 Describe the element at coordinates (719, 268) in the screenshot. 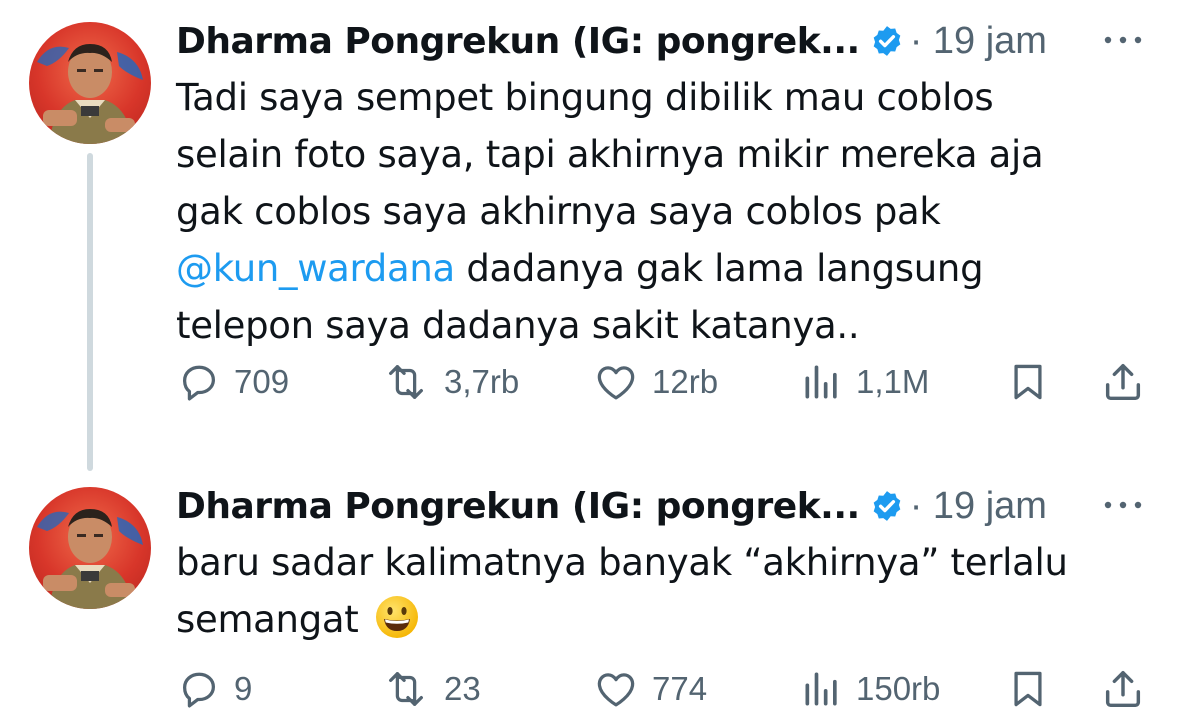

I see `tweet-text-fragment: dadanya gak lama langsung` at that location.